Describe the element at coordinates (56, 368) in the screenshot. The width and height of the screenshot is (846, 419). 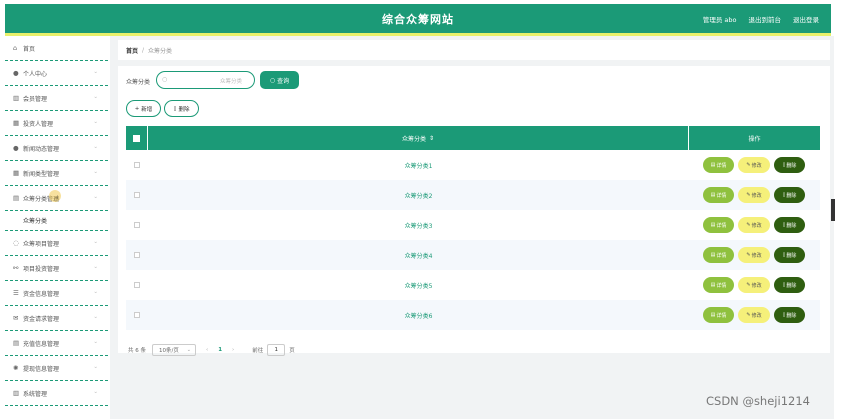
I see `sidebar-item-a5: ✺ 提现信息管理 ⌄` at that location.